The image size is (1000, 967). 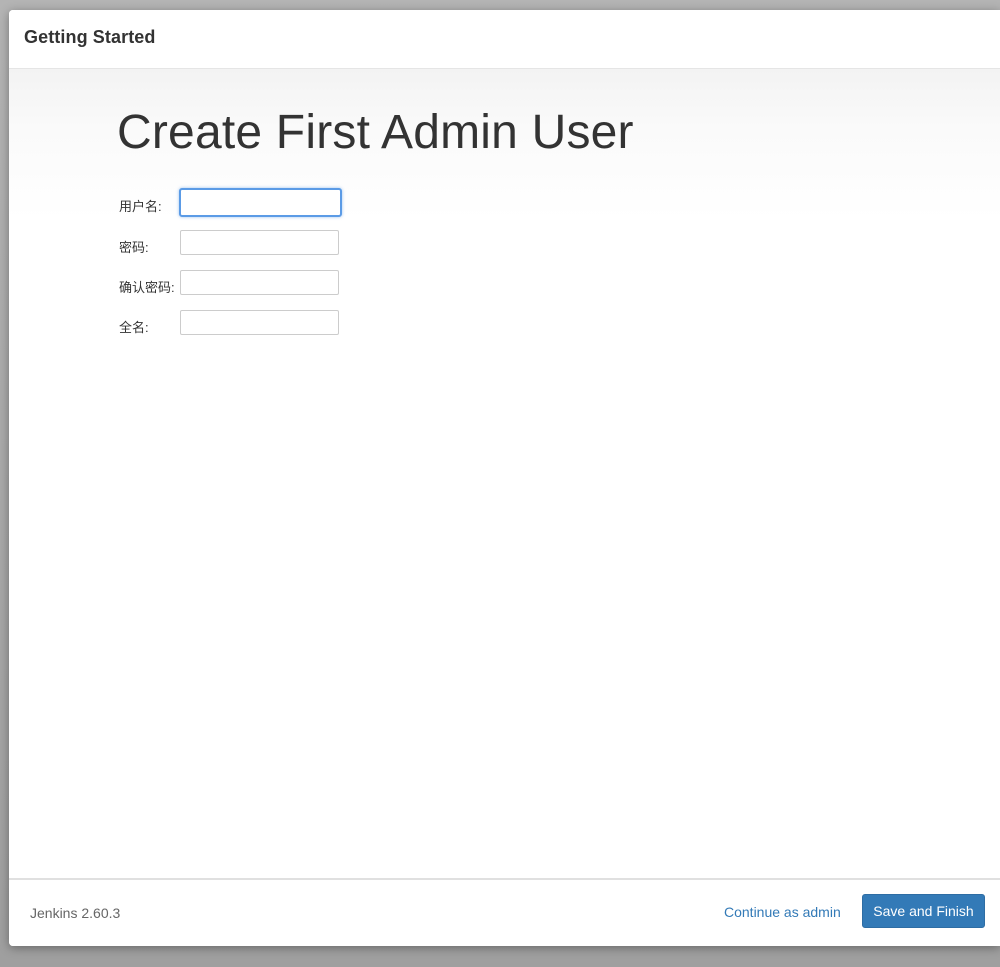 What do you see at coordinates (259, 282) in the screenshot?
I see `confirm-password-input` at bounding box center [259, 282].